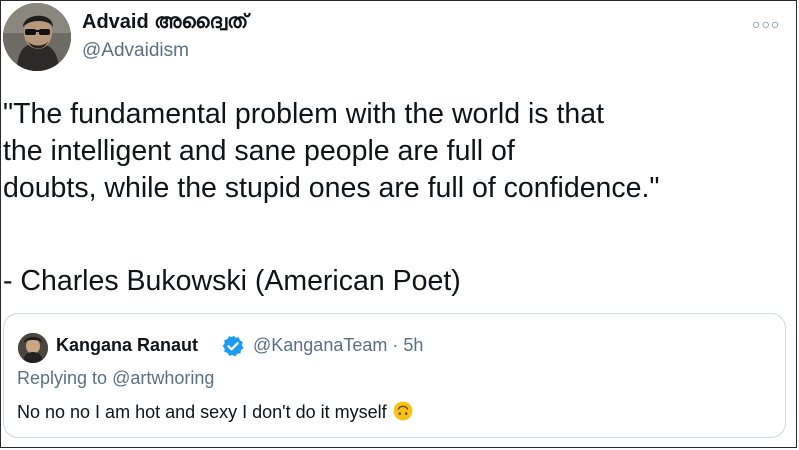 The image size is (799, 450). What do you see at coordinates (766, 24) in the screenshot?
I see `more-dots-icon: ○○○` at bounding box center [766, 24].